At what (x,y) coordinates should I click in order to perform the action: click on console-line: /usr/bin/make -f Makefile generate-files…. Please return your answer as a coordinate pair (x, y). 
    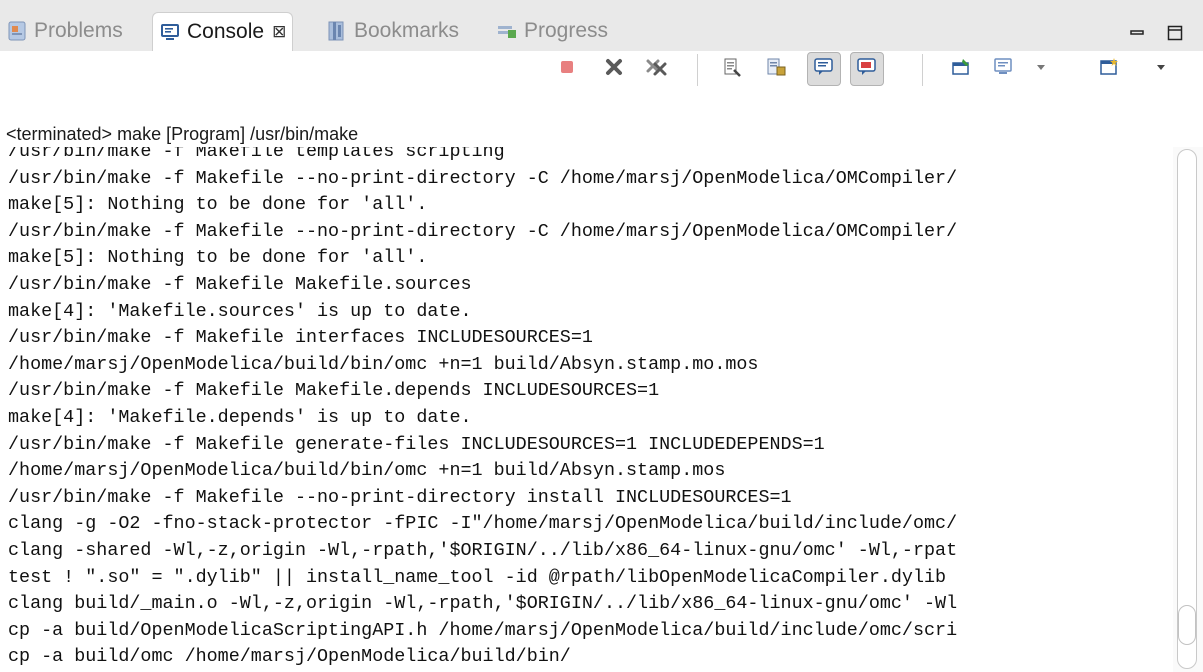
    Looking at the image, I should click on (416, 444).